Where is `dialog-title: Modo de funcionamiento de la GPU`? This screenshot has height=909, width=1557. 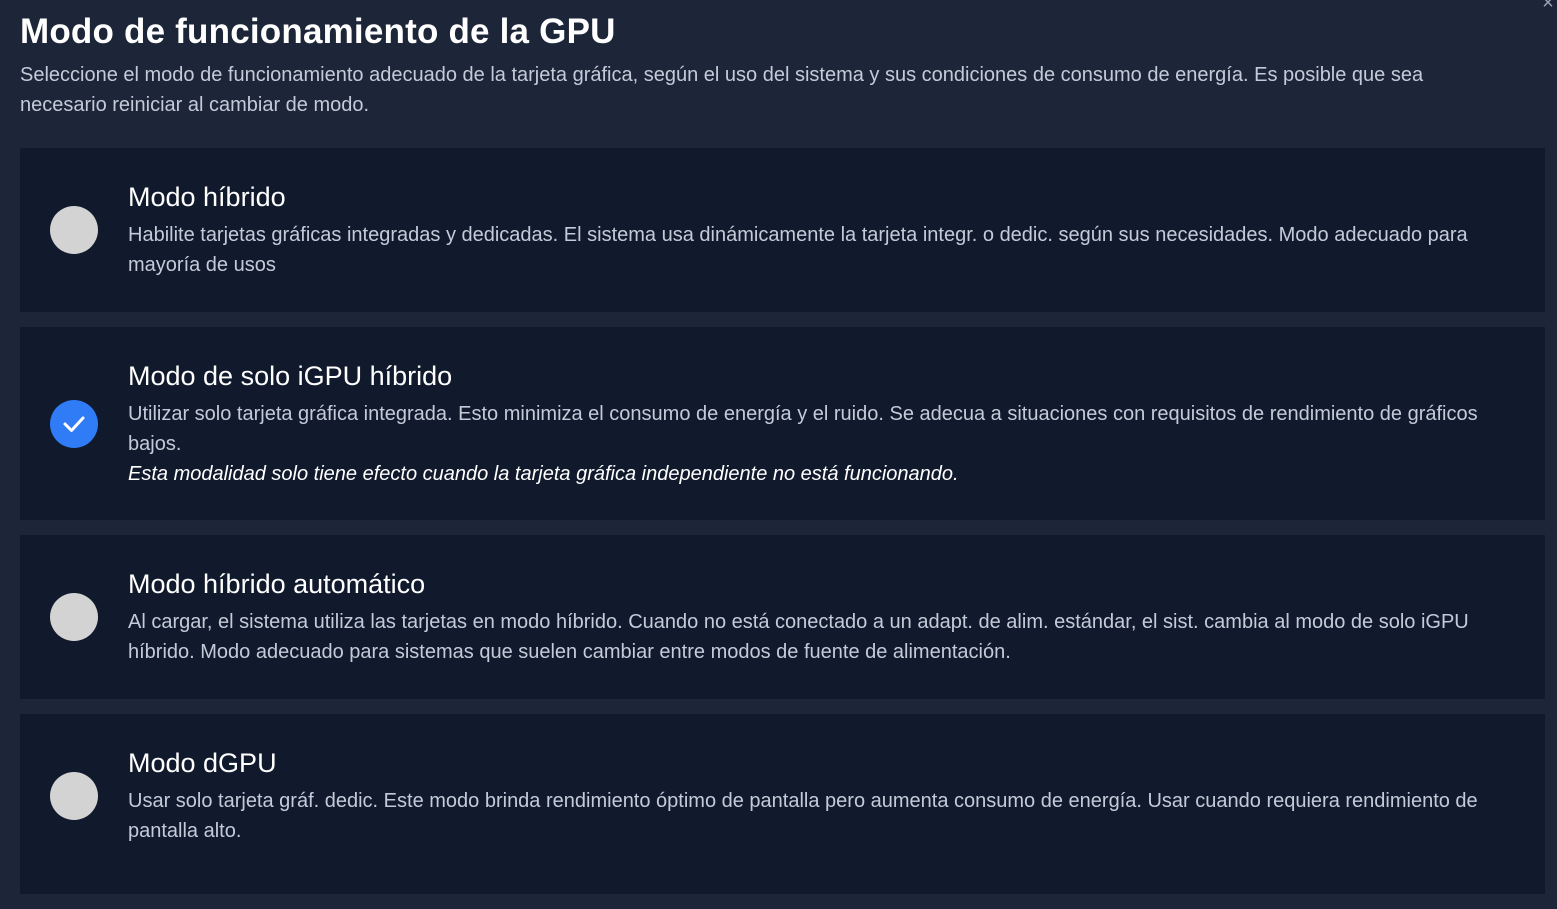
dialog-title: Modo de funcionamiento de la GPU is located at coordinates (318, 31).